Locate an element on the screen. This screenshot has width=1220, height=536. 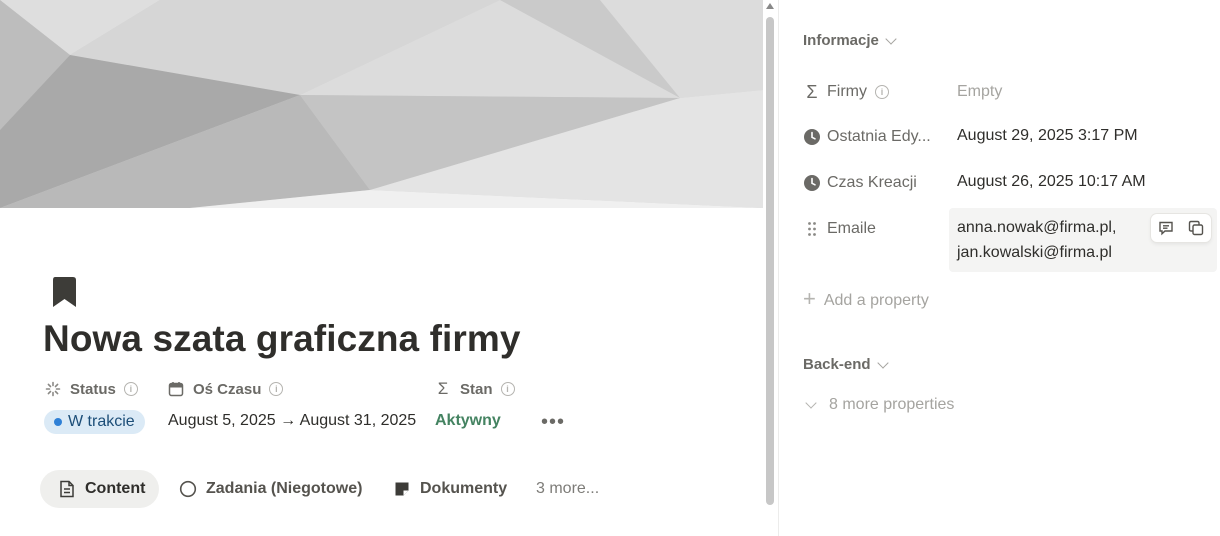
more-properties-toggle: 8 more properties is located at coordinates (878, 405).